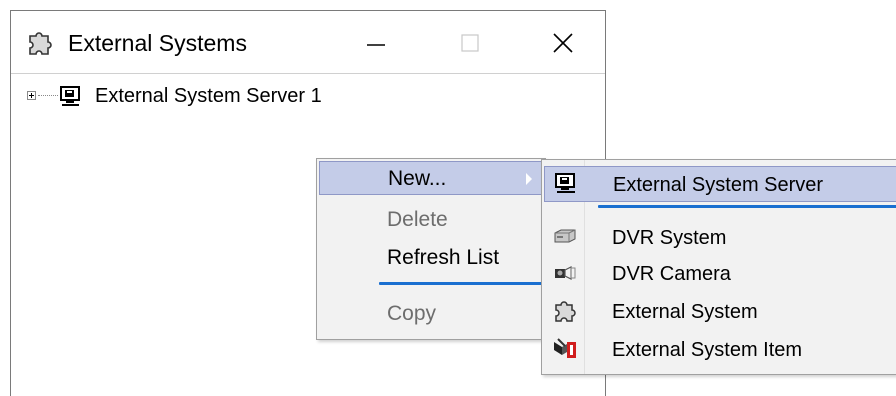 The image size is (896, 396). I want to click on system-item-icon, so click(565, 348).